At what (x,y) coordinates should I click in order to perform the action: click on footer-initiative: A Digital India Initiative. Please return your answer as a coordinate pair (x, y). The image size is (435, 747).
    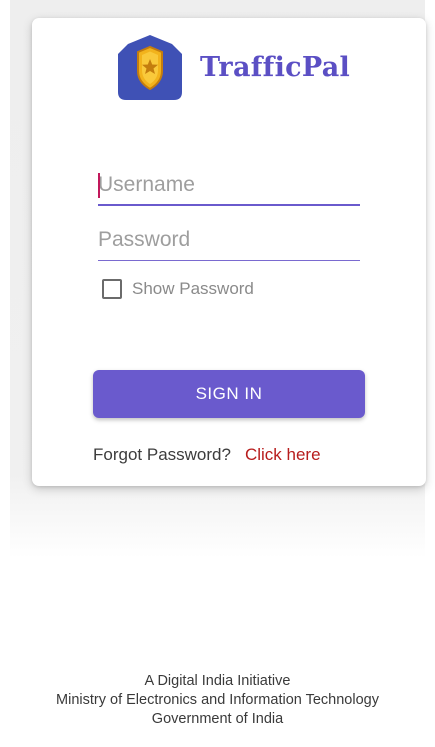
    Looking at the image, I should click on (217, 681).